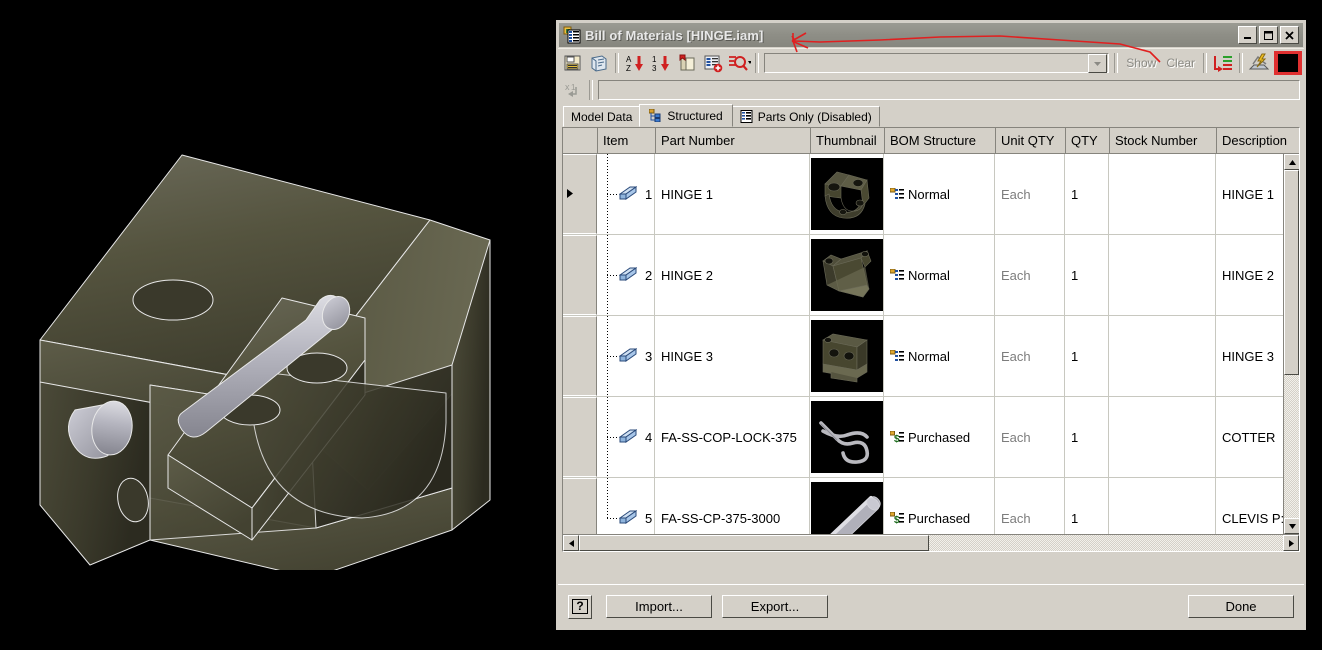 Image resolution: width=1322 pixels, height=650 pixels. Describe the element at coordinates (848, 140) in the screenshot. I see `column-header-thumbnail: Thumbnail` at that location.